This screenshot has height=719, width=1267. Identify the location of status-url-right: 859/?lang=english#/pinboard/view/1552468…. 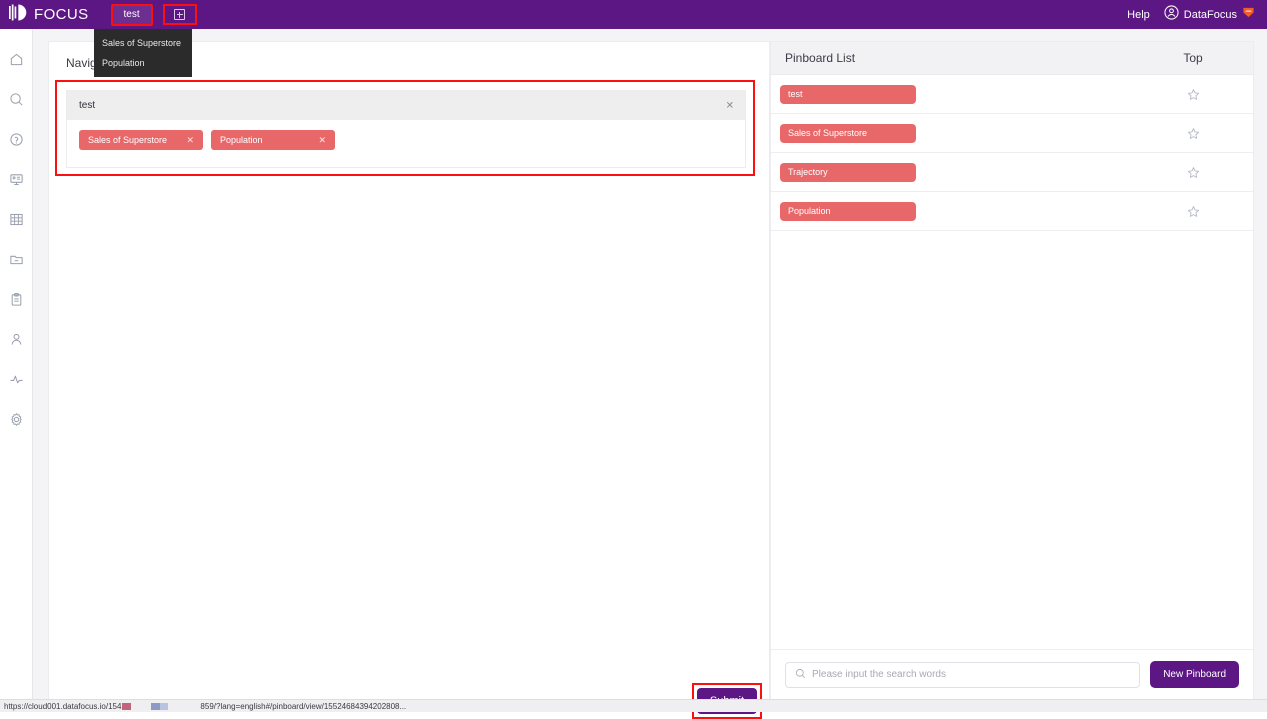
(303, 706).